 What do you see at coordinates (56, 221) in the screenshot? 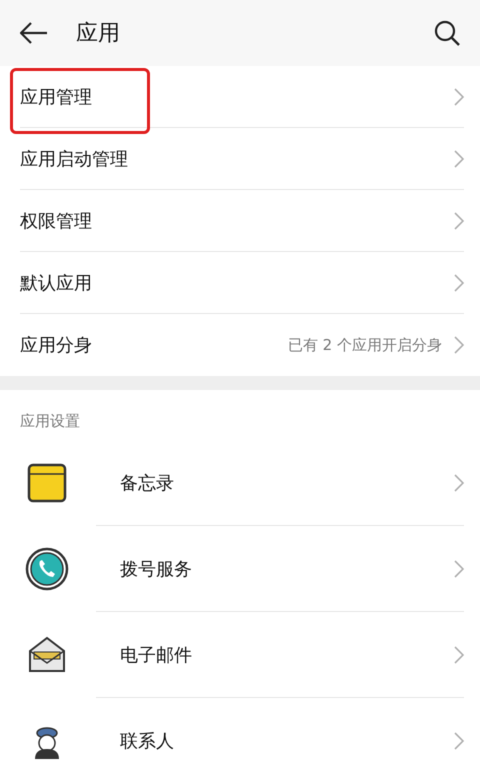
I see `settings-item: 权限管理` at bounding box center [56, 221].